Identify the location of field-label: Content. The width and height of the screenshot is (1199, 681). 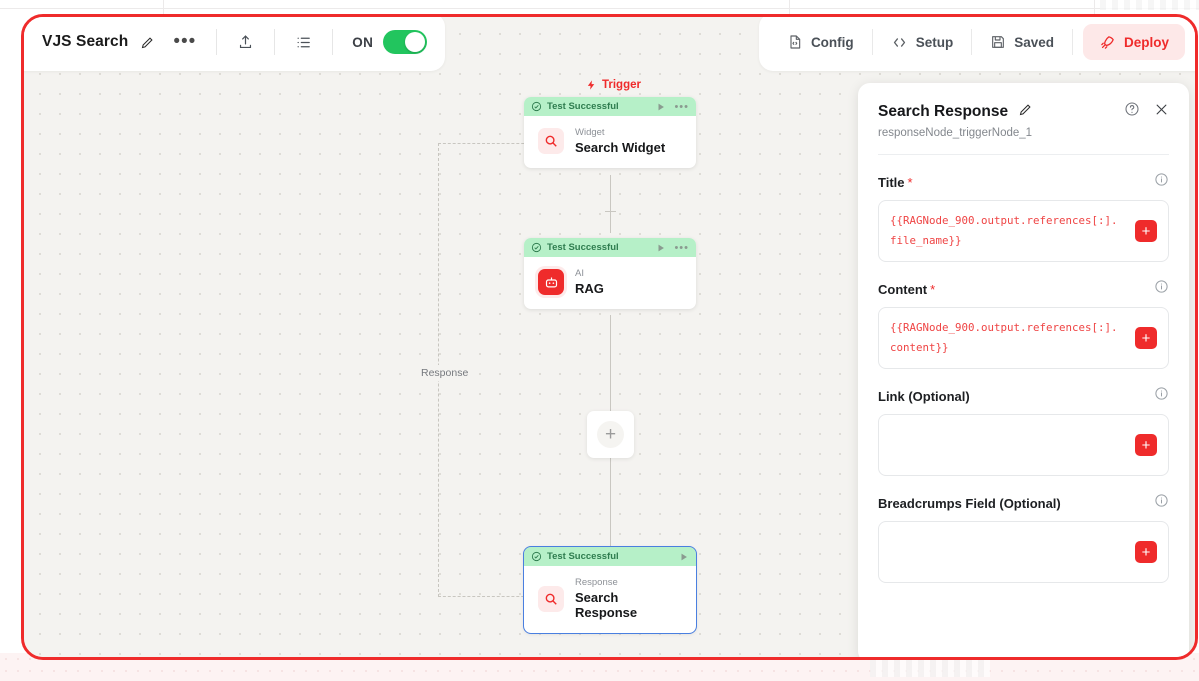
(903, 289).